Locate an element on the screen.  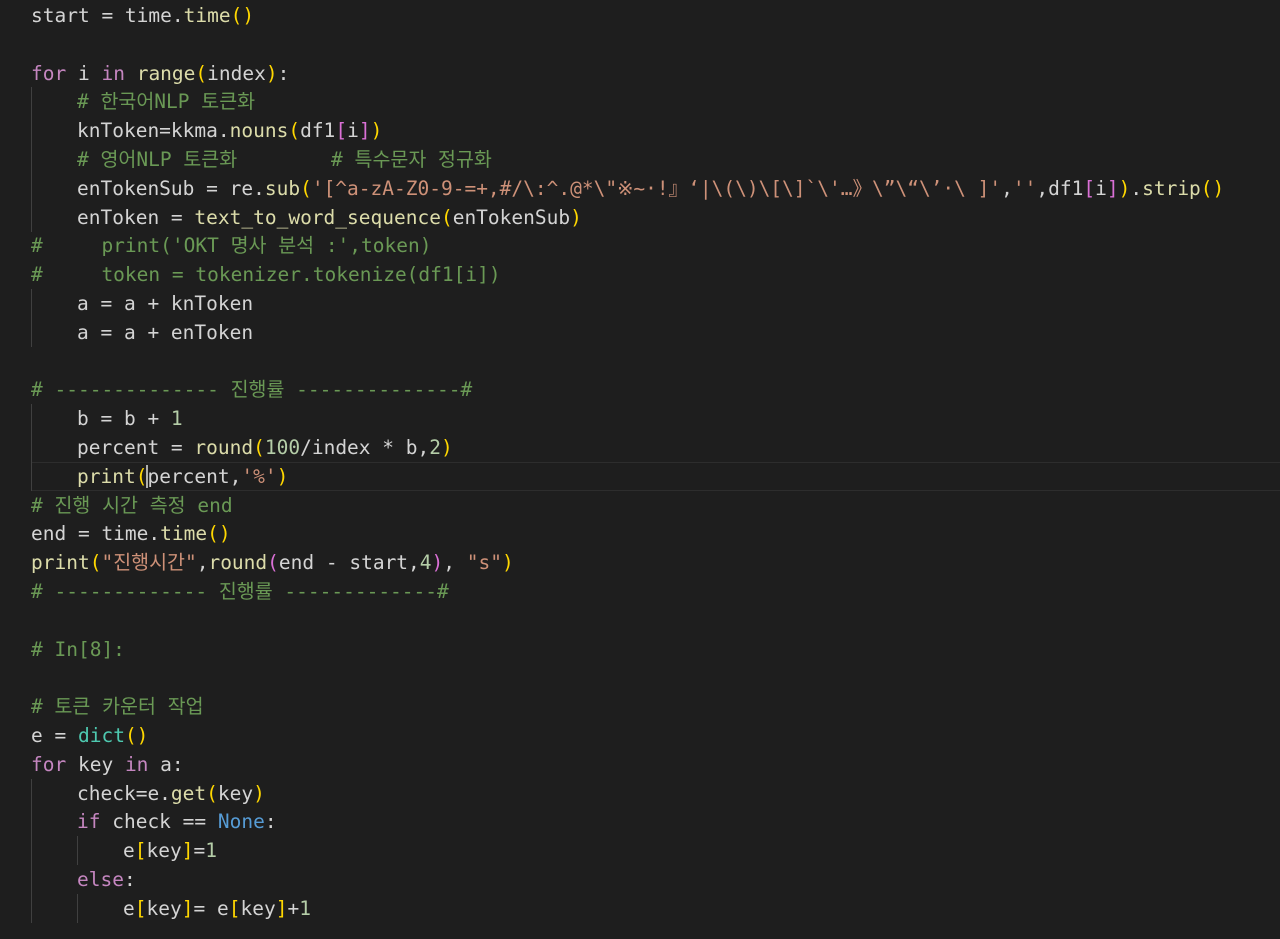
code-line: # ------------- 진행률 -------------# is located at coordinates (640, 591).